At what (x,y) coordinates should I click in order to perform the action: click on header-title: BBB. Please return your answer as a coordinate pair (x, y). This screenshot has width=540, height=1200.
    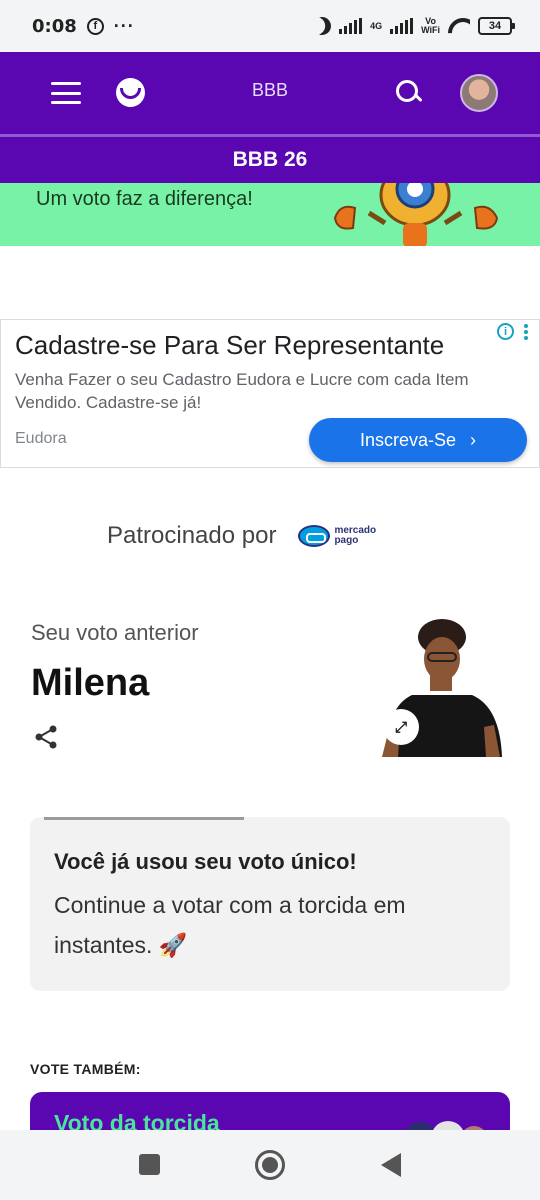
    Looking at the image, I should click on (270, 90).